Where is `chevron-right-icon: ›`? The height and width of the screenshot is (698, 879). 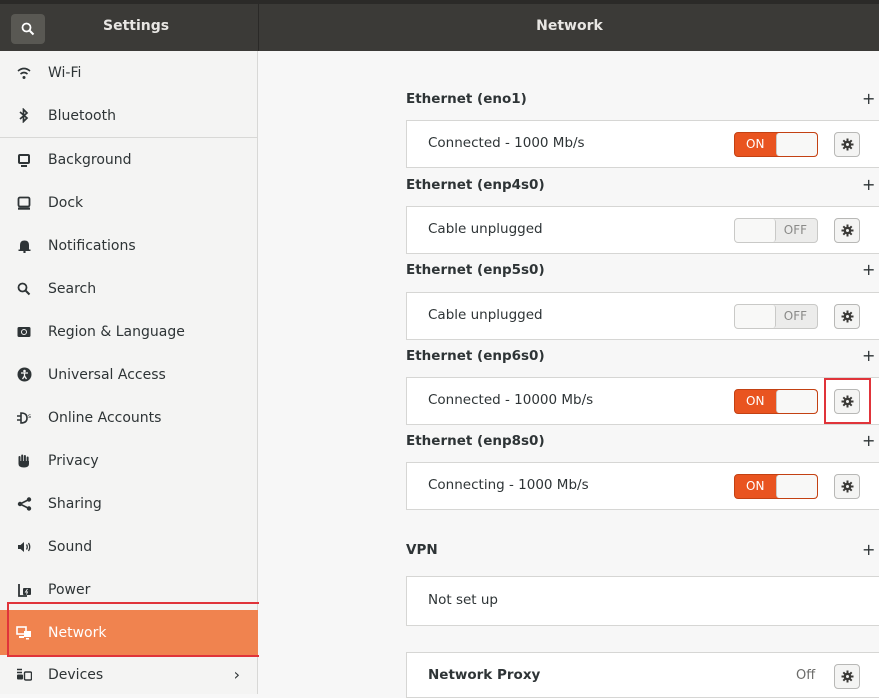
chevron-right-icon: › is located at coordinates (236, 674).